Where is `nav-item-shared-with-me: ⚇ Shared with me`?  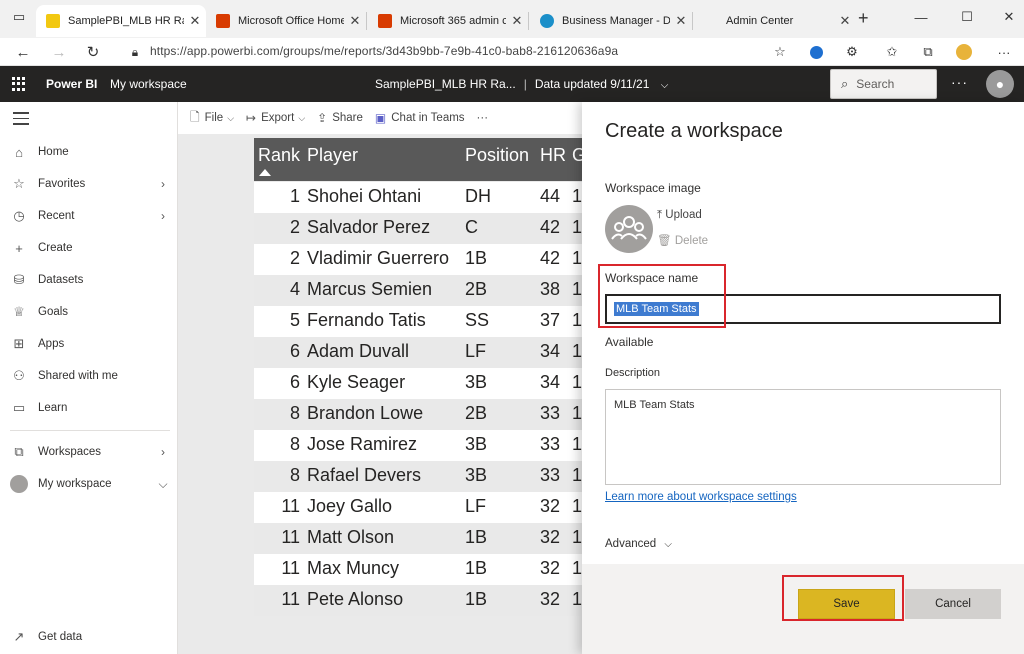
nav-item-shared-with-me: ⚇ Shared with me is located at coordinates (89, 376).